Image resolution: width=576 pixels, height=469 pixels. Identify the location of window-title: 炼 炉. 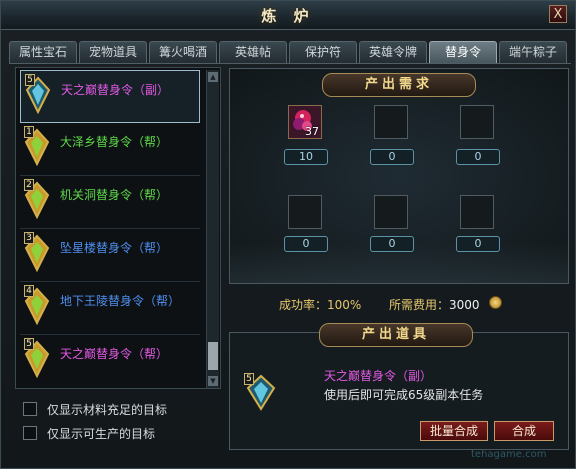
(288, 16).